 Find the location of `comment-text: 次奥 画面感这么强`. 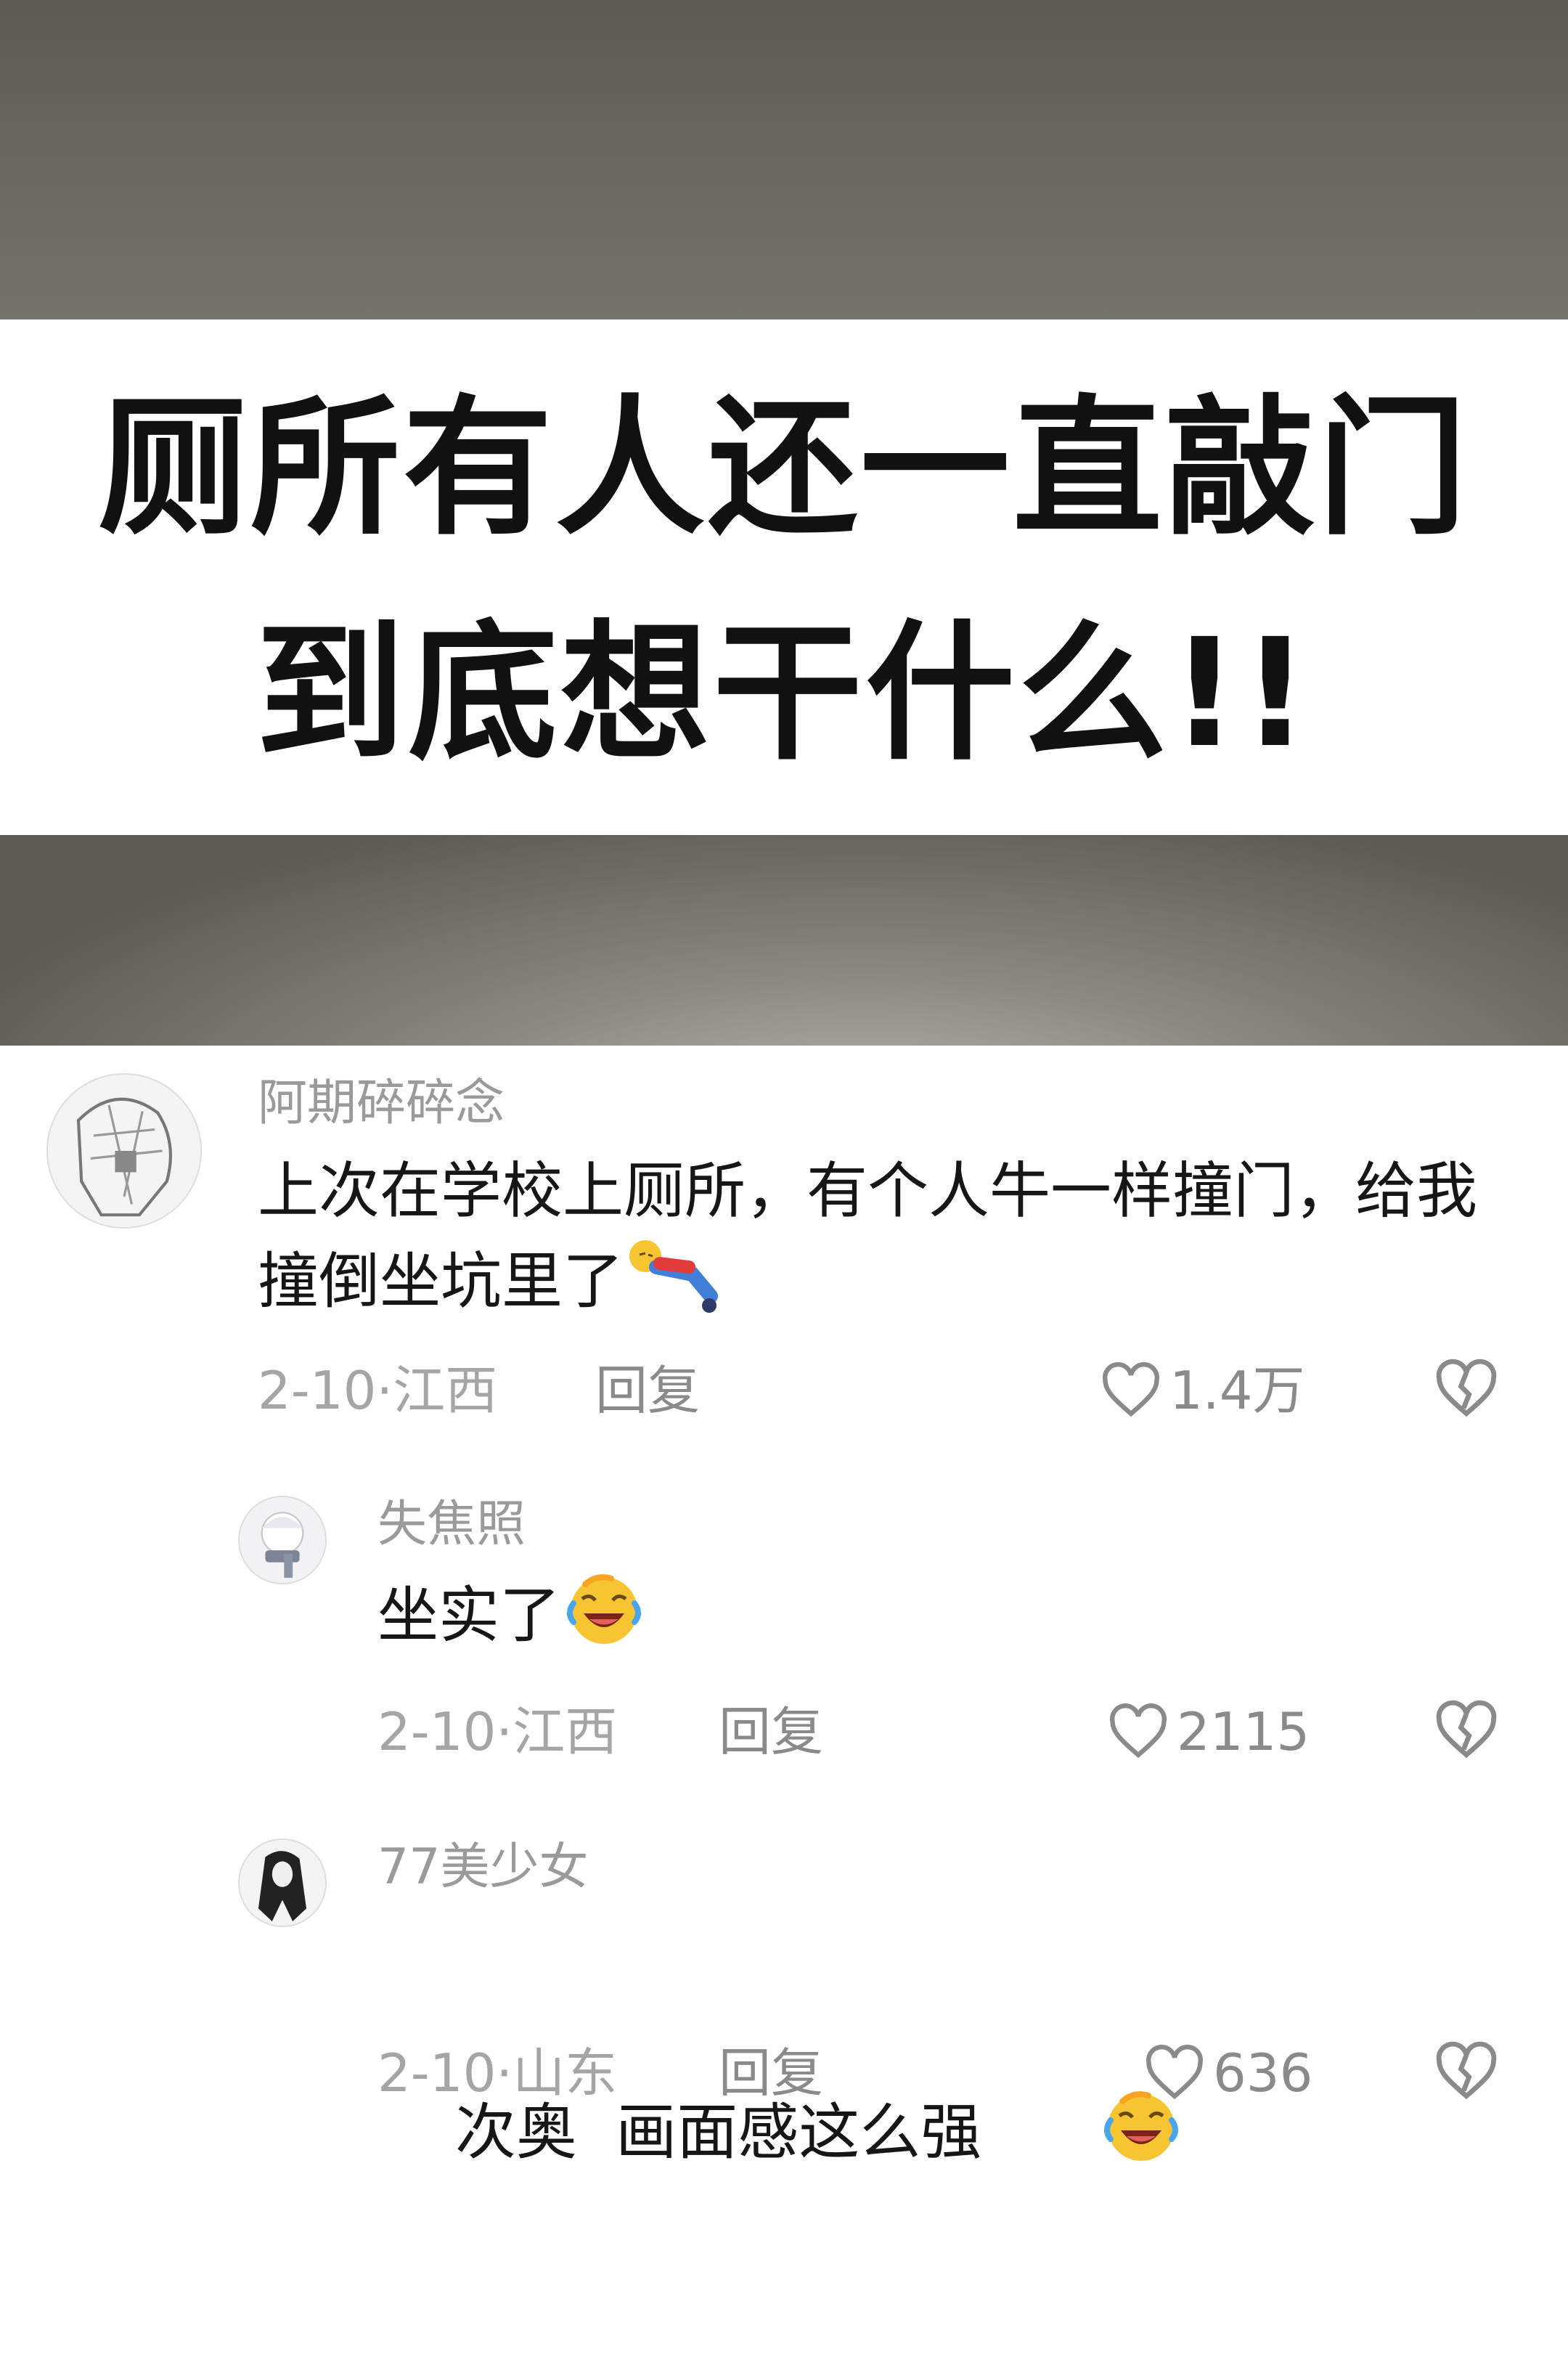

comment-text: 次奥 画面感这么强 is located at coordinates (922, 2136).